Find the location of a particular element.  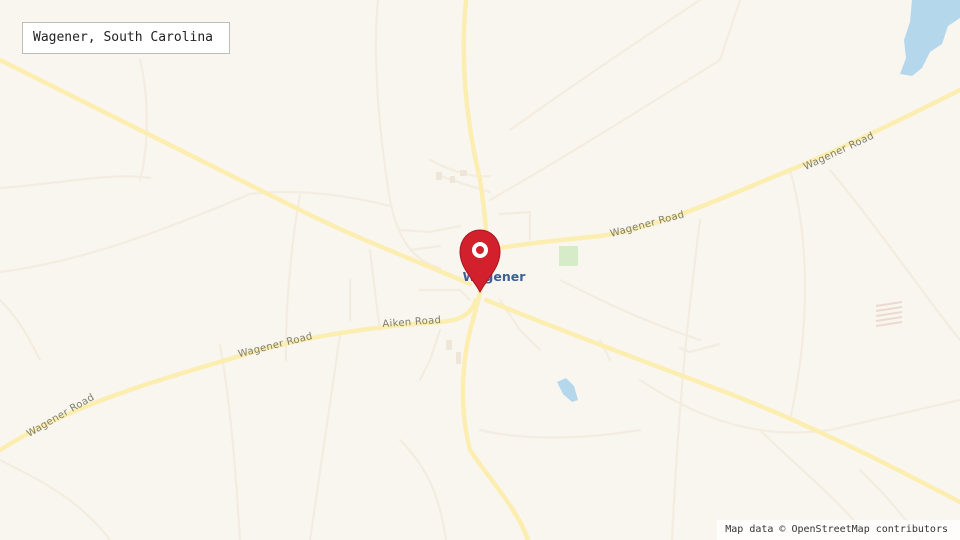

park-area is located at coordinates (568, 256).